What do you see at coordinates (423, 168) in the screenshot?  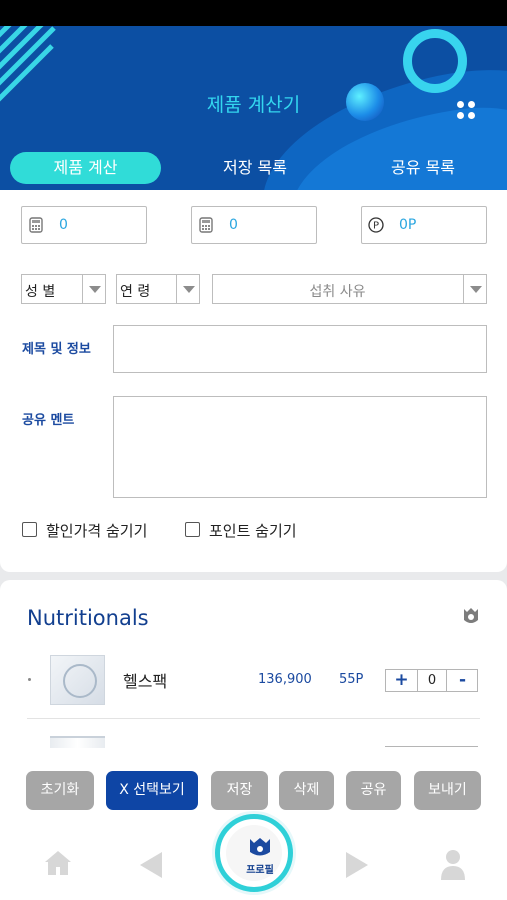 I see `tab-shared-list: 공유 목록` at bounding box center [423, 168].